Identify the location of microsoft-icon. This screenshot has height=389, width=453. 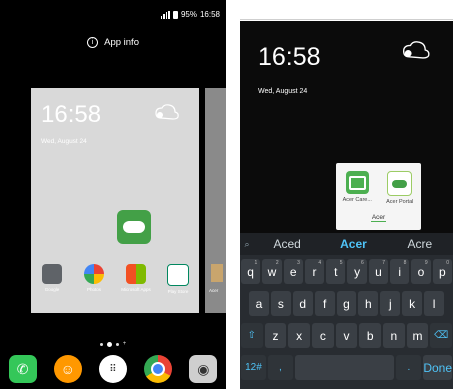
(136, 274).